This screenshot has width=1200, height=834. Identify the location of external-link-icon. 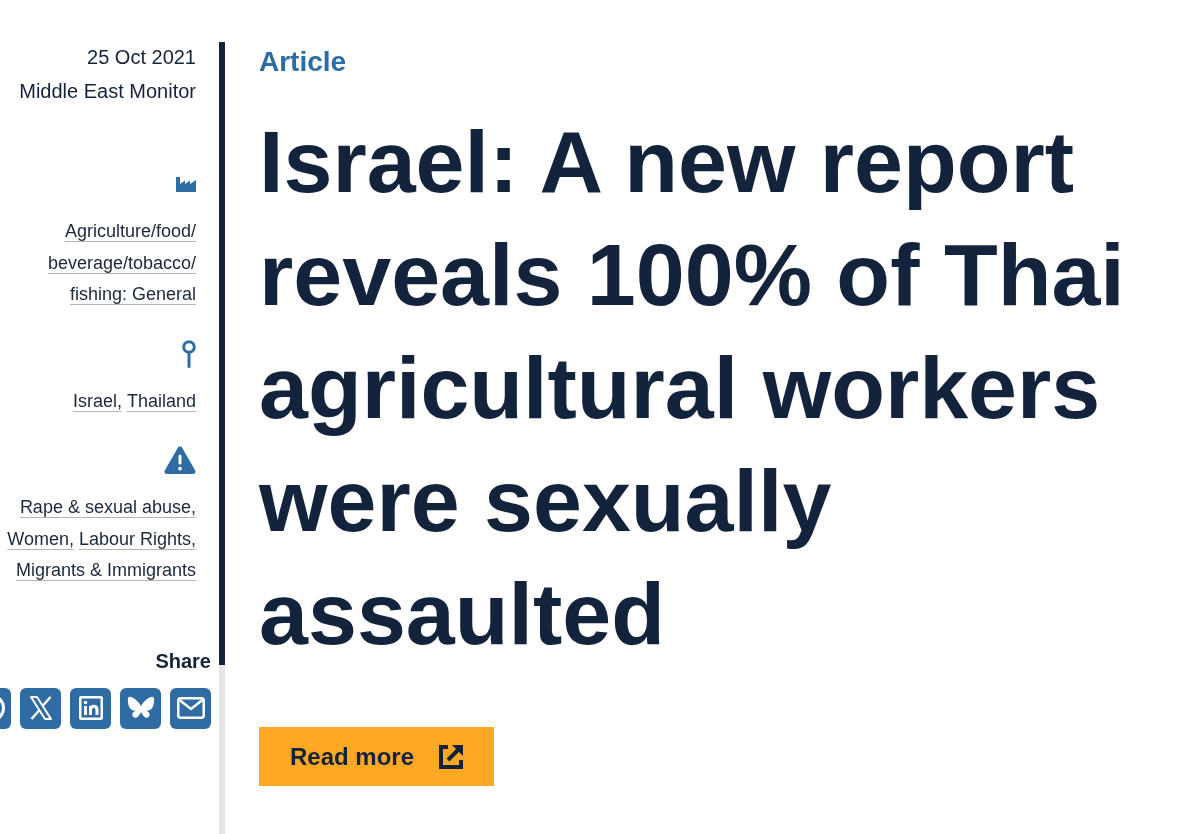
(451, 756).